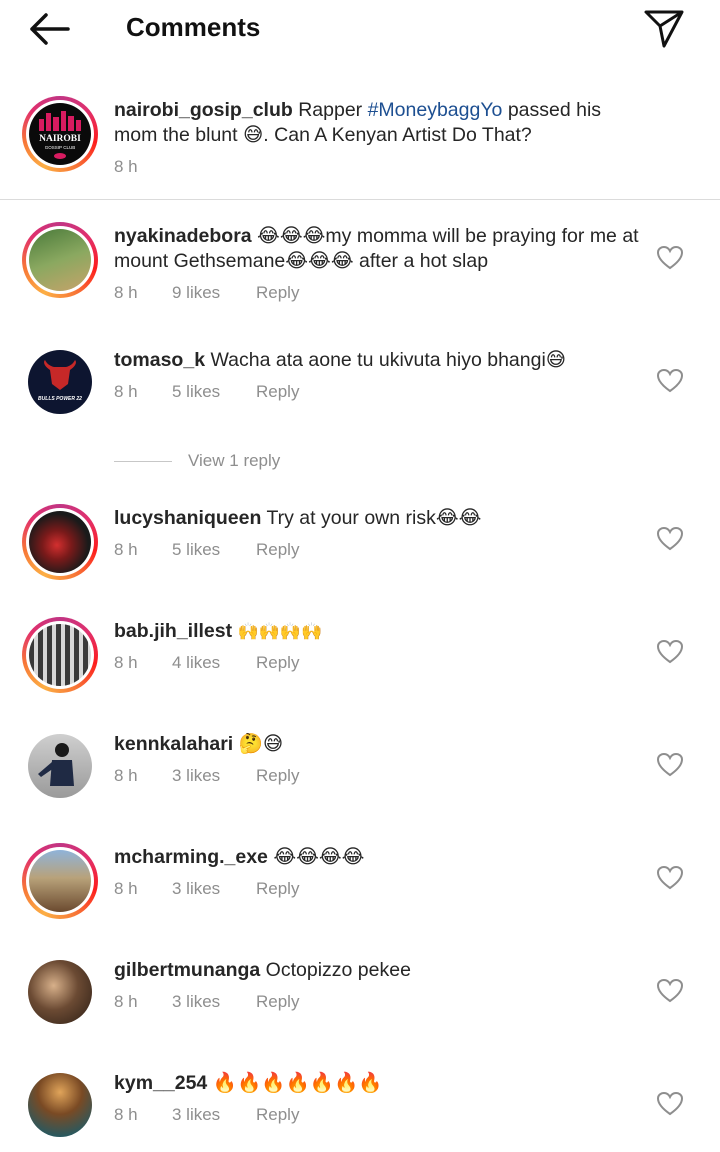  I want to click on avatar-ring: NAIROBI GOSSIP CLUB, so click(60, 134).